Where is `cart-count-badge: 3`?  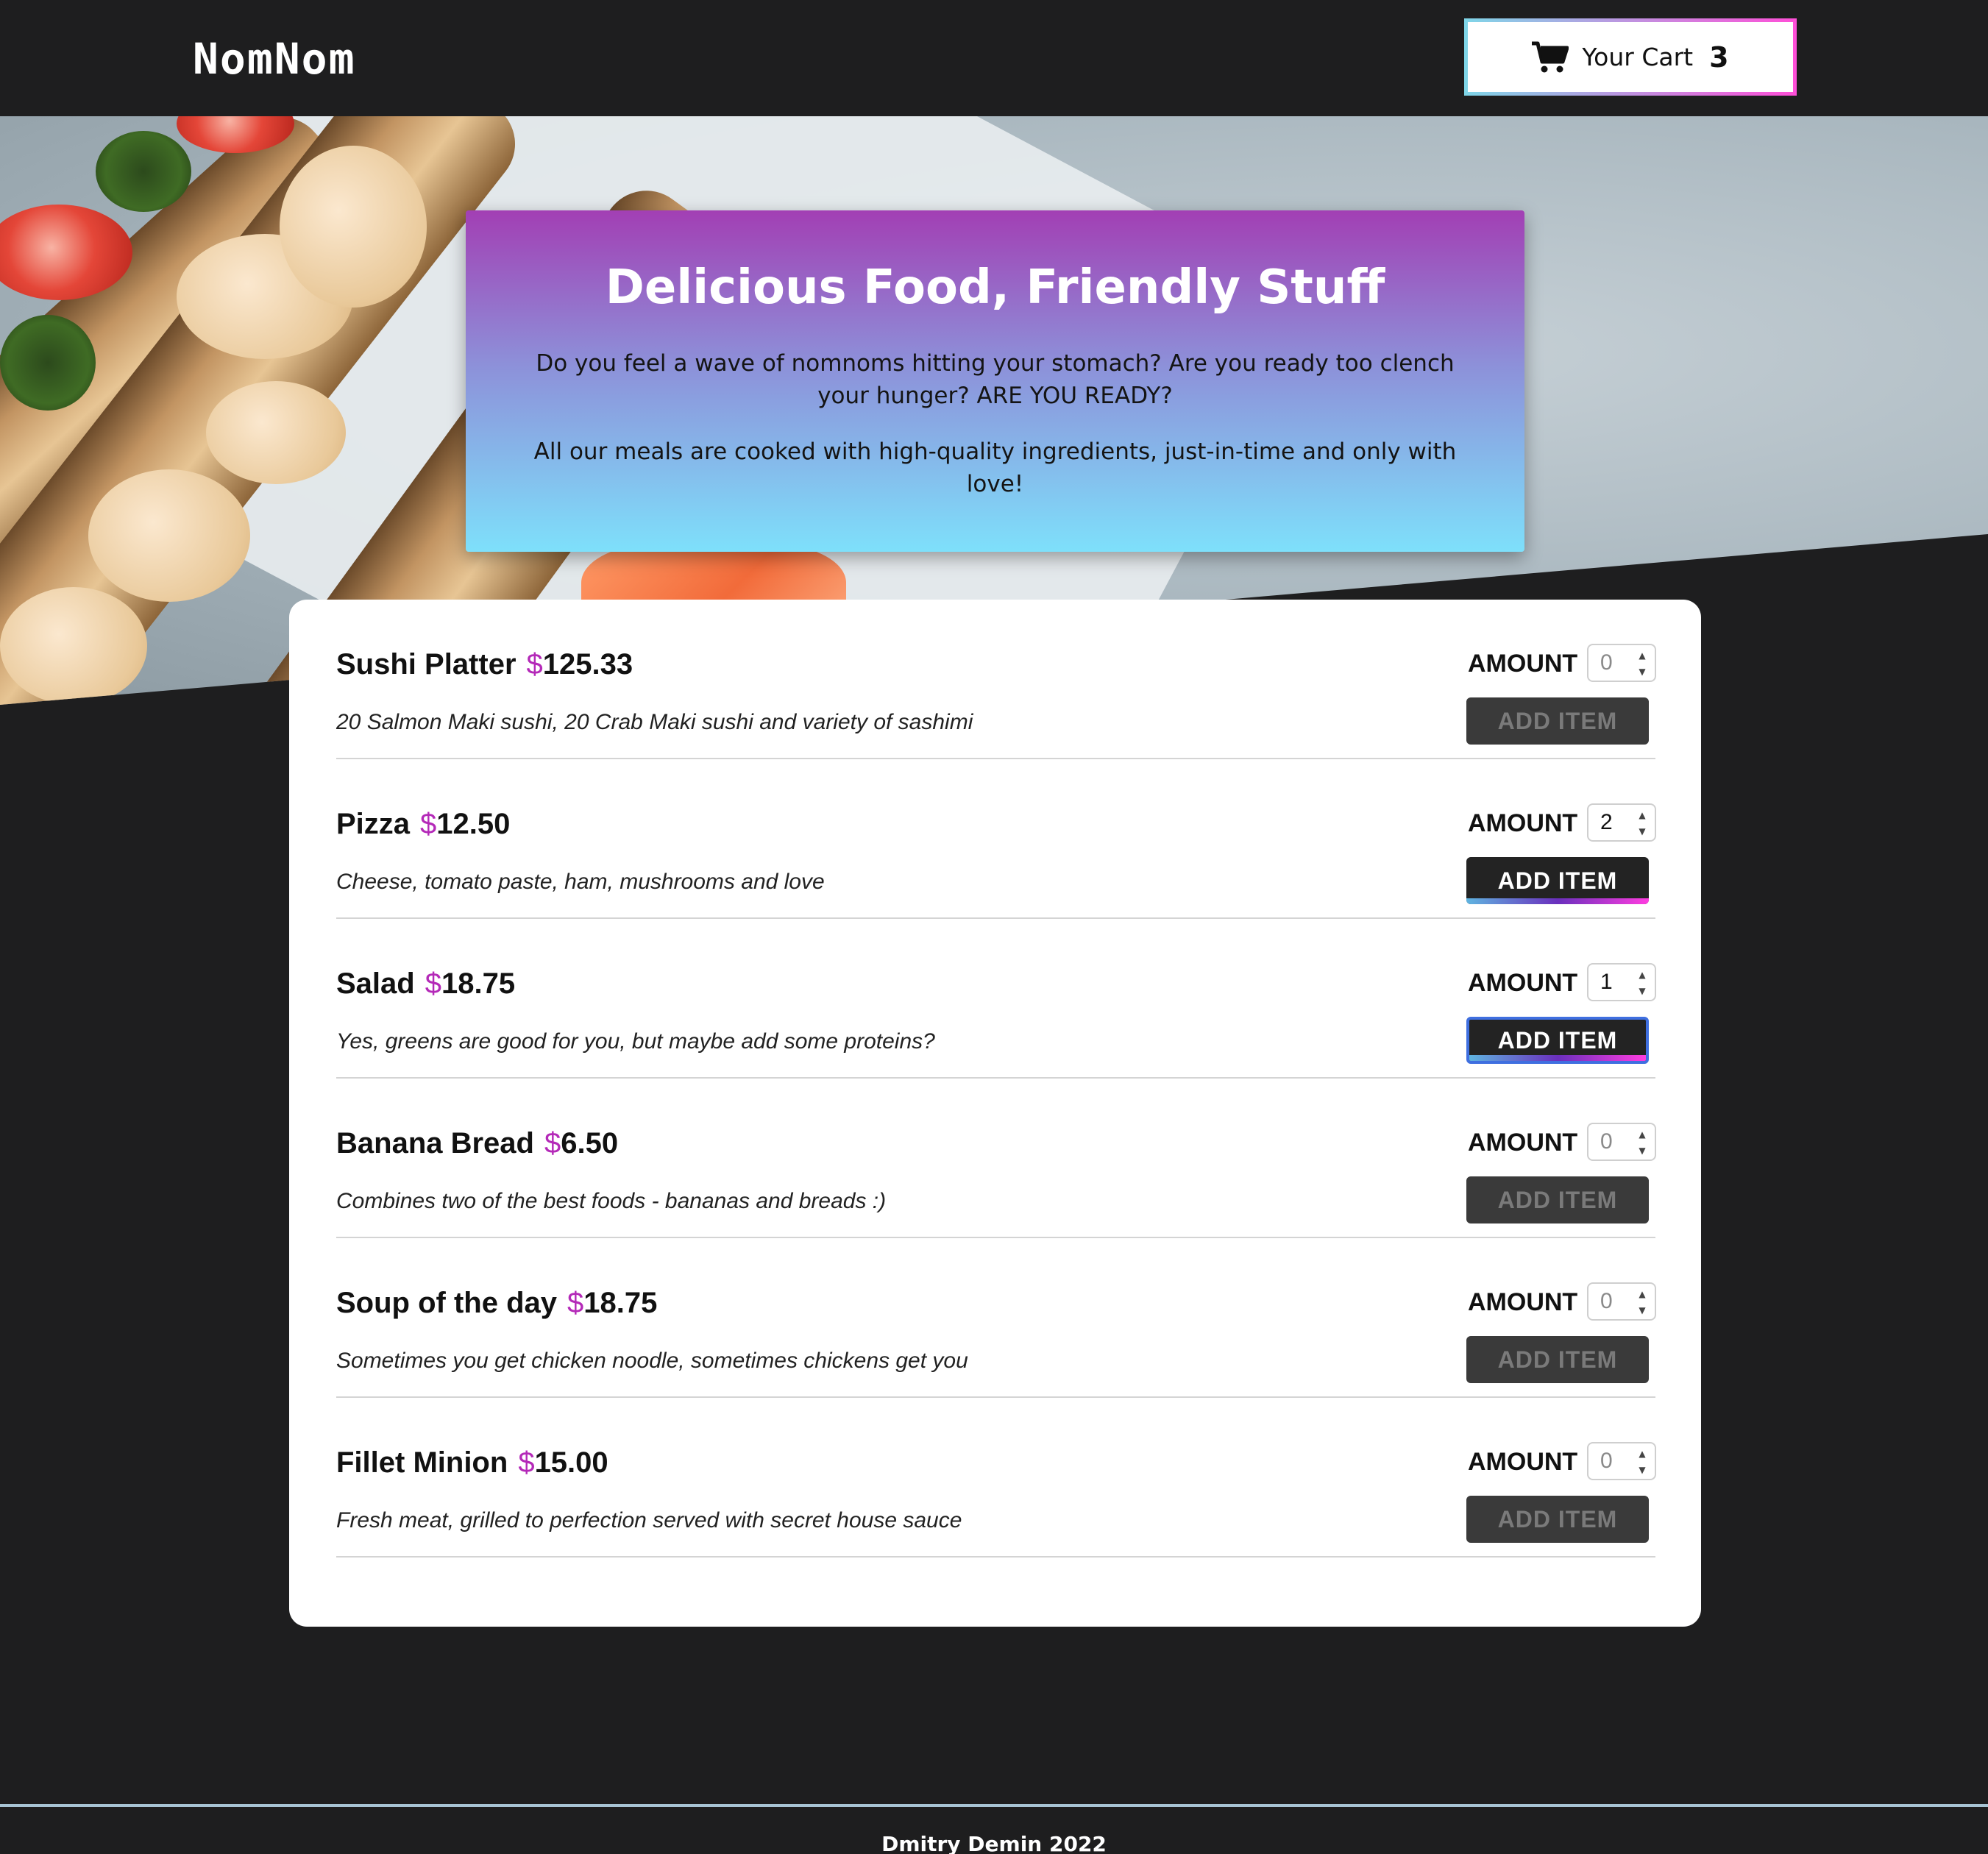
cart-count-badge: 3 is located at coordinates (1719, 57).